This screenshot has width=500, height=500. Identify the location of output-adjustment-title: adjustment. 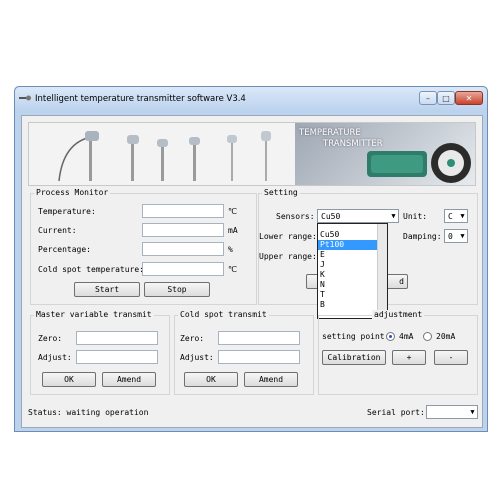
(398, 314).